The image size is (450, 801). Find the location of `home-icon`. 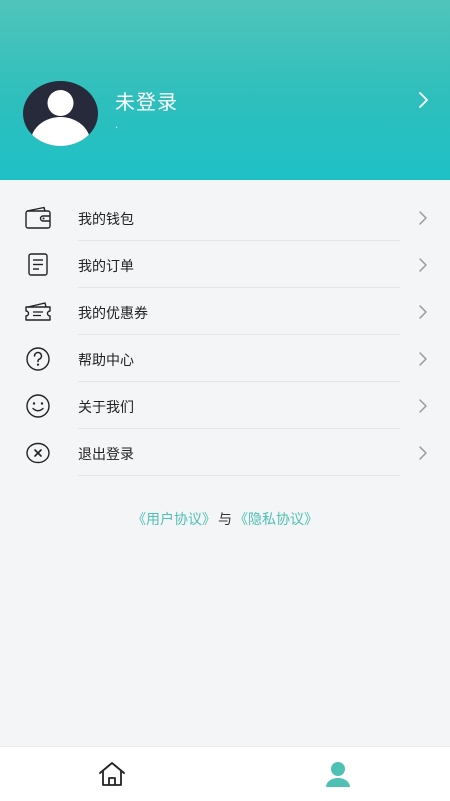

home-icon is located at coordinates (112, 774).